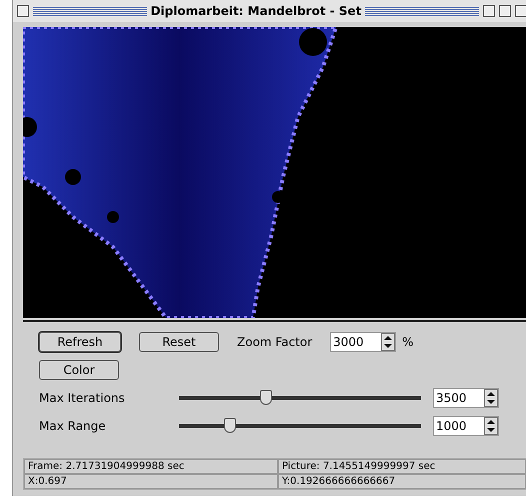  Describe the element at coordinates (466, 426) in the screenshot. I see `value-spinbox: 1000` at that location.